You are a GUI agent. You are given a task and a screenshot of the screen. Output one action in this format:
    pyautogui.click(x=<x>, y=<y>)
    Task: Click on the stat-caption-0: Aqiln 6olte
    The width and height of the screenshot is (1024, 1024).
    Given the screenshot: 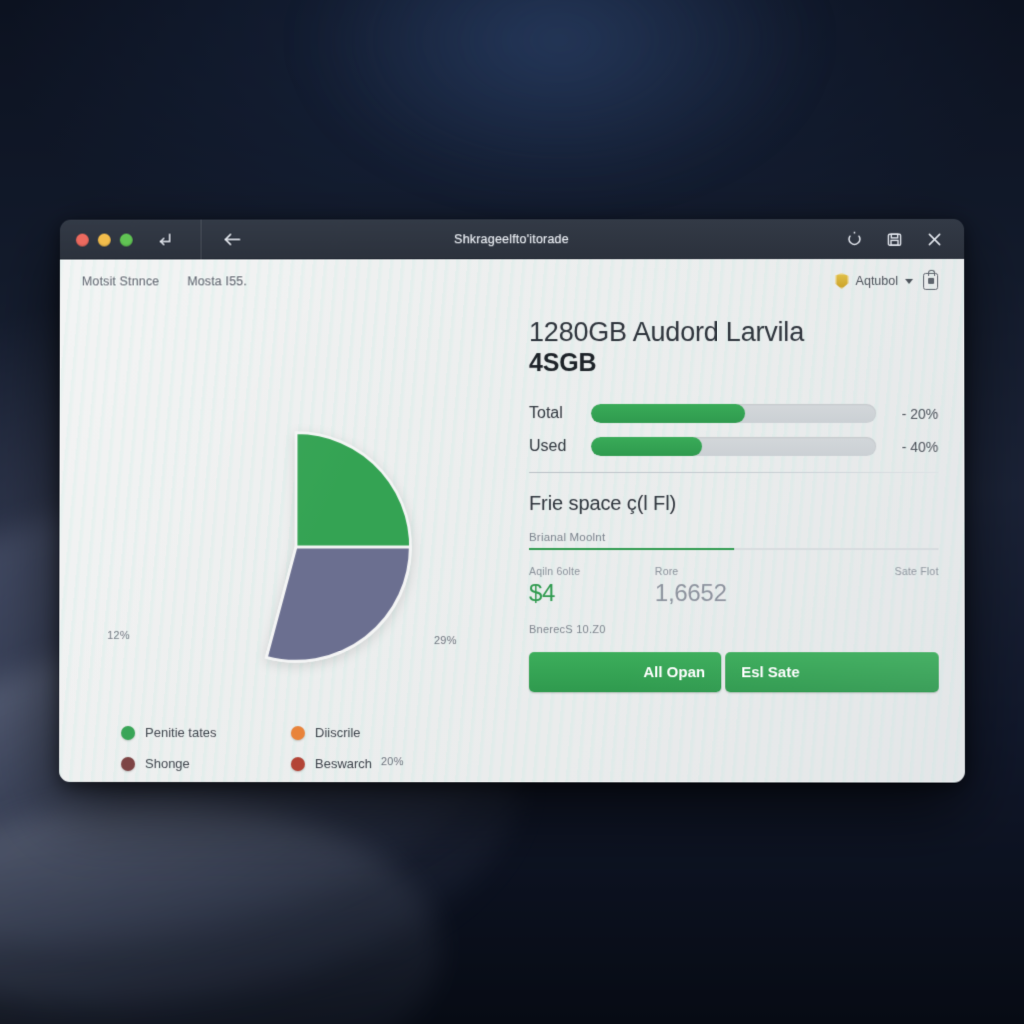 What is the action you would take?
    pyautogui.click(x=555, y=572)
    